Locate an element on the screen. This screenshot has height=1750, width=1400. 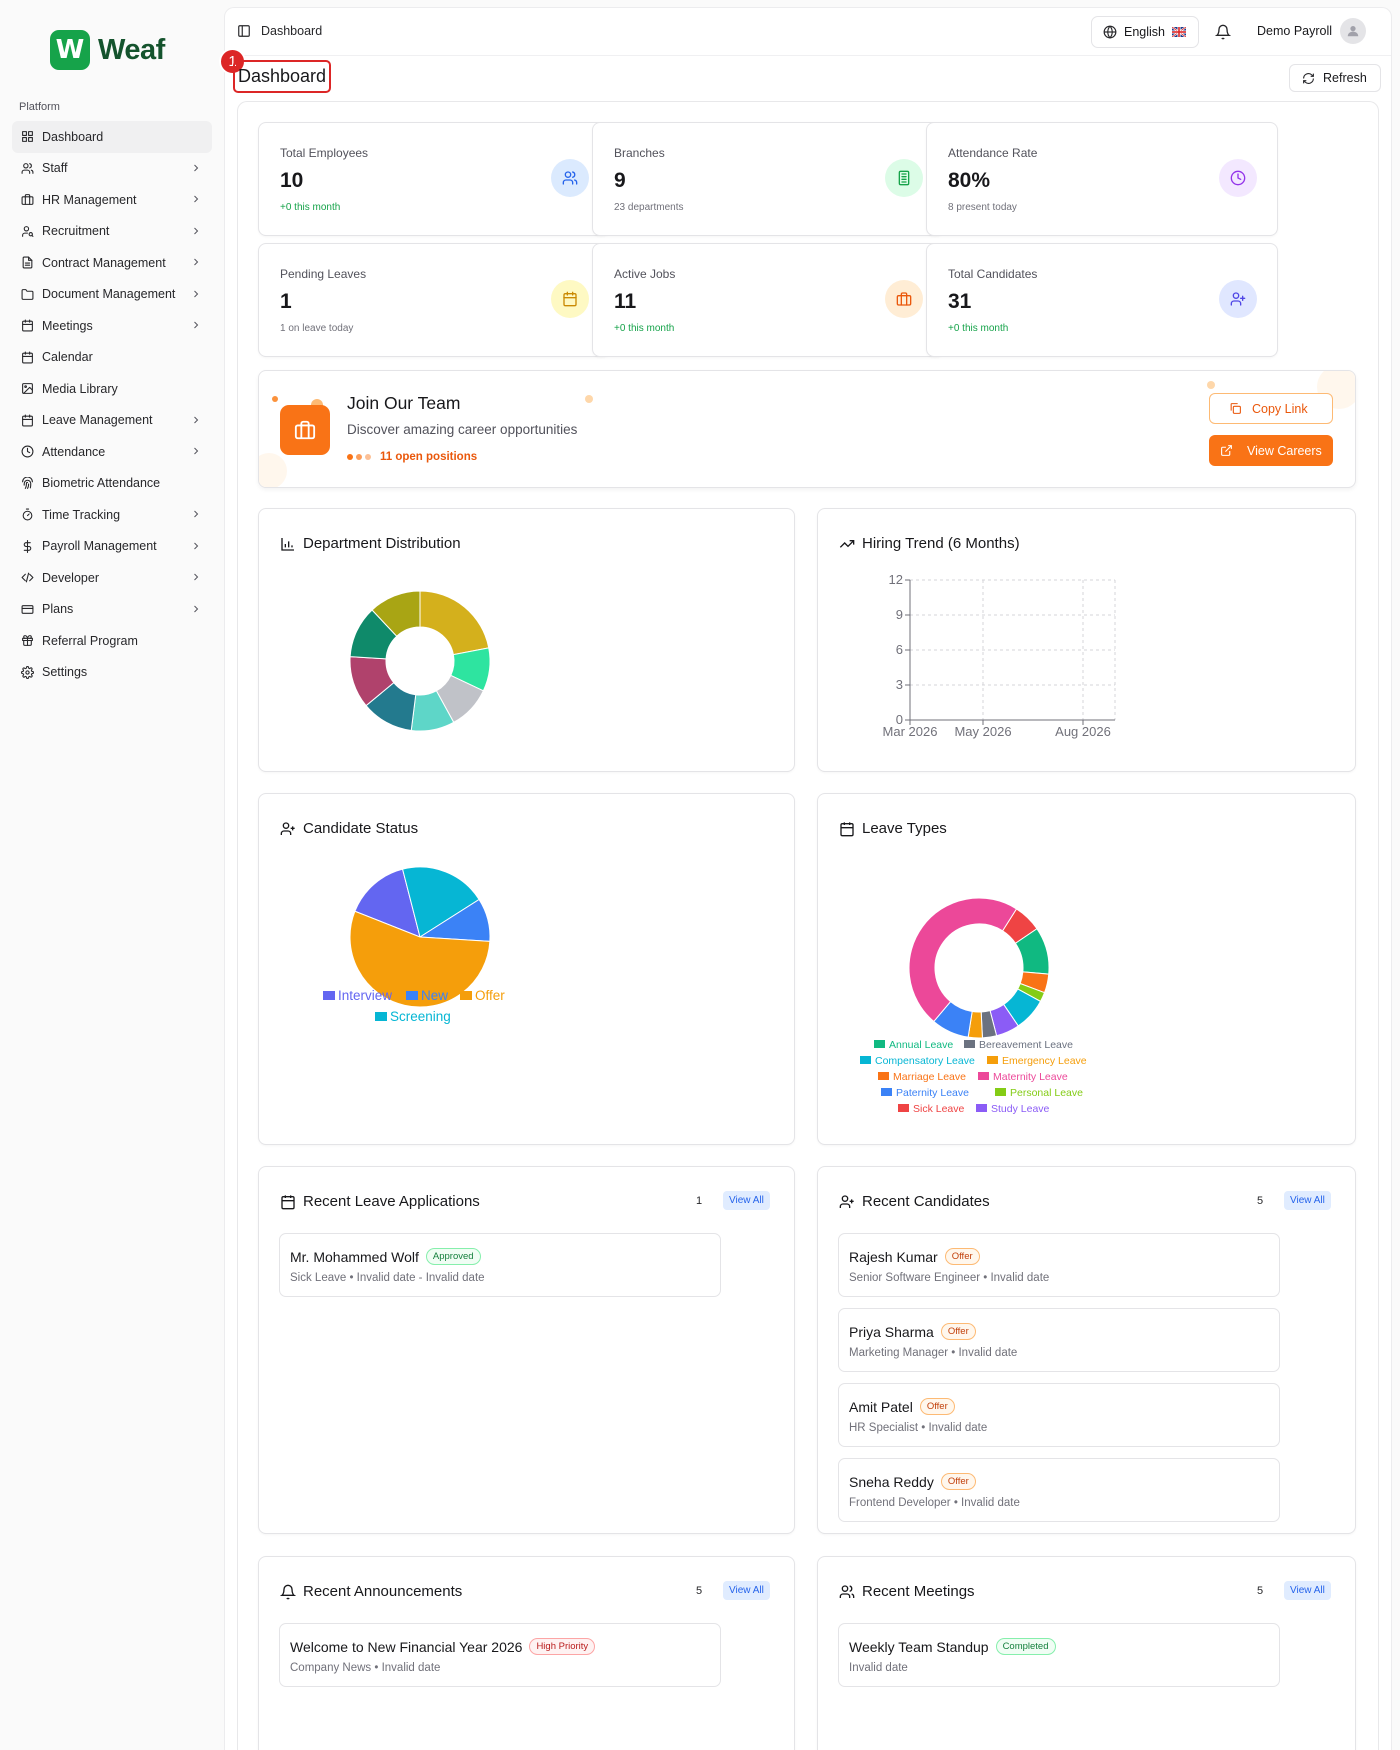
sidebar-item-label: Calendar is located at coordinates (67, 357).